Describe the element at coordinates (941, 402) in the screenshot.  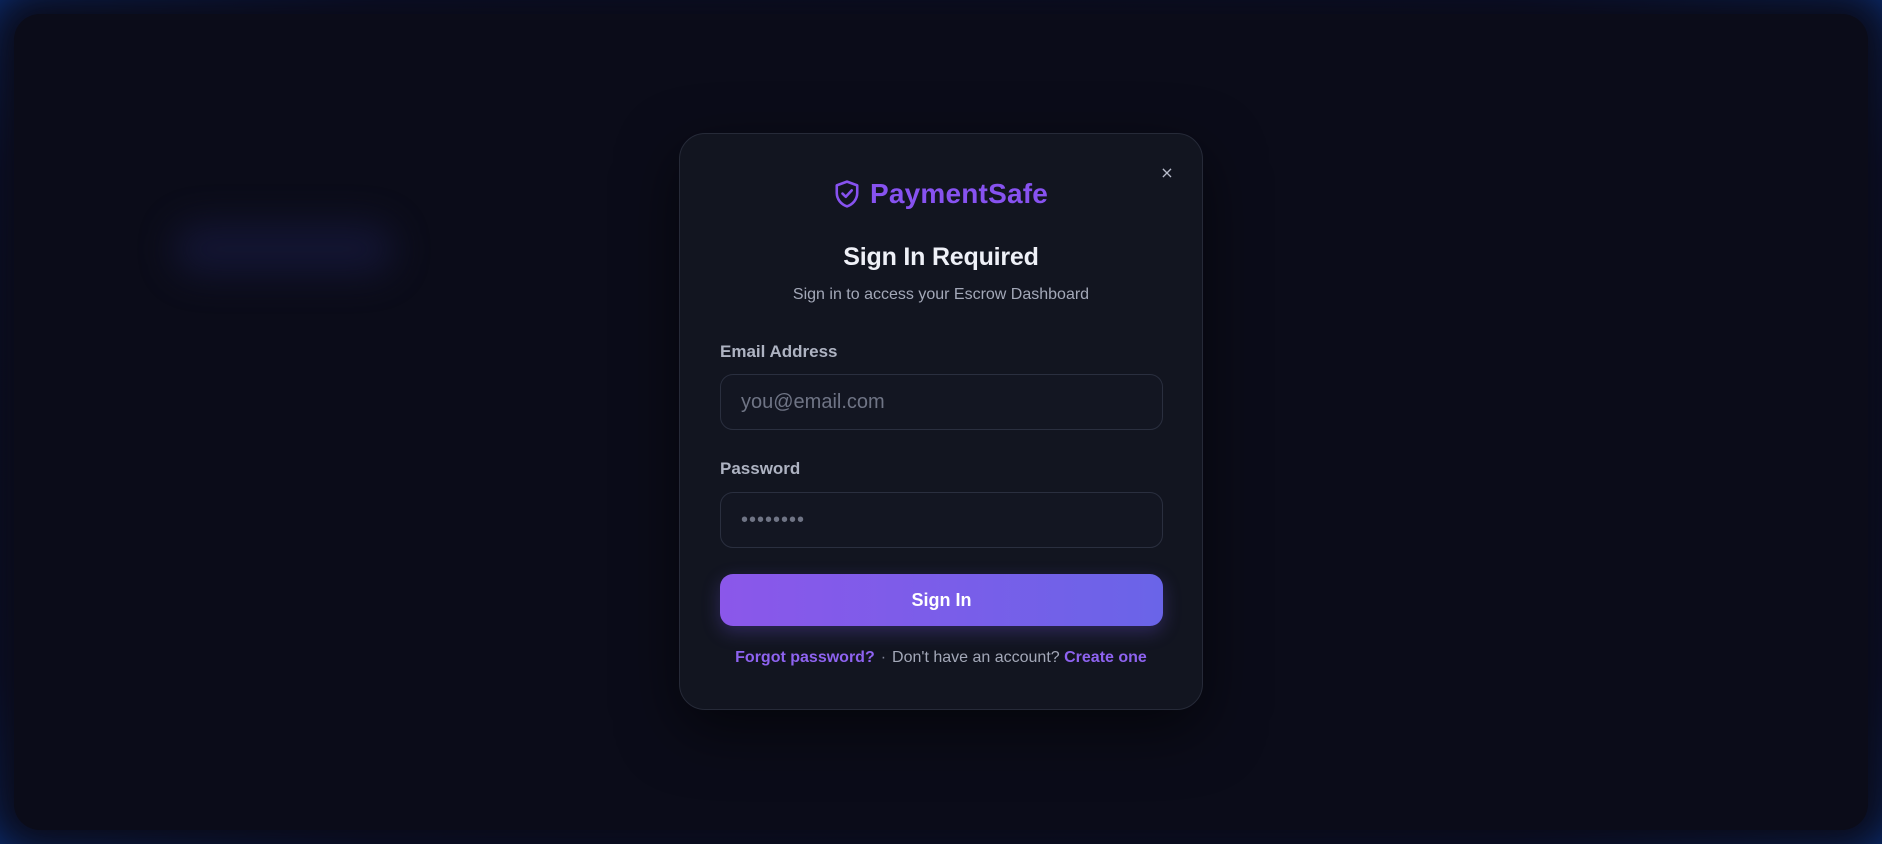
I see `email-field` at that location.